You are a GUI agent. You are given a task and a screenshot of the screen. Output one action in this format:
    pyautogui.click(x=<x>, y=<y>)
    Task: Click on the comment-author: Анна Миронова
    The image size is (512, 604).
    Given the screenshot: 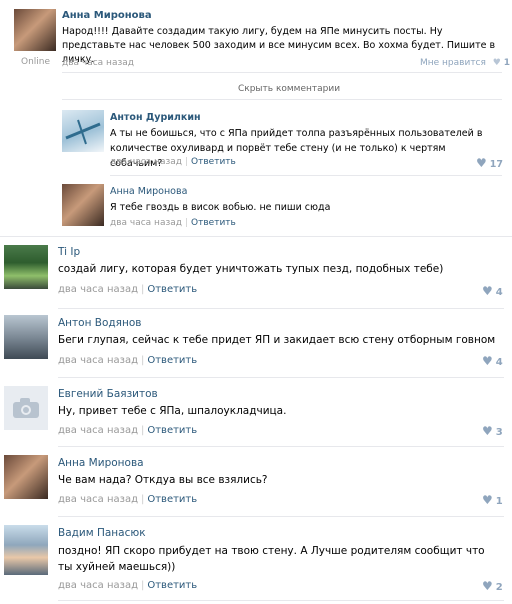 What is the action you would take?
    pyautogui.click(x=101, y=463)
    